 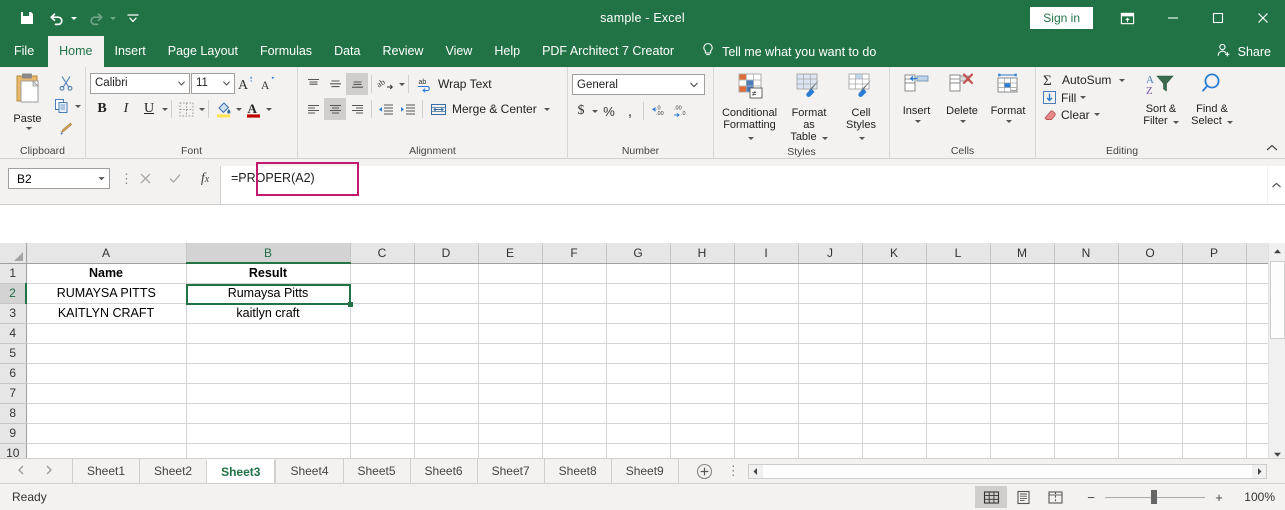 What do you see at coordinates (1091, 497) in the screenshot?
I see `zoom-out-button: −` at bounding box center [1091, 497].